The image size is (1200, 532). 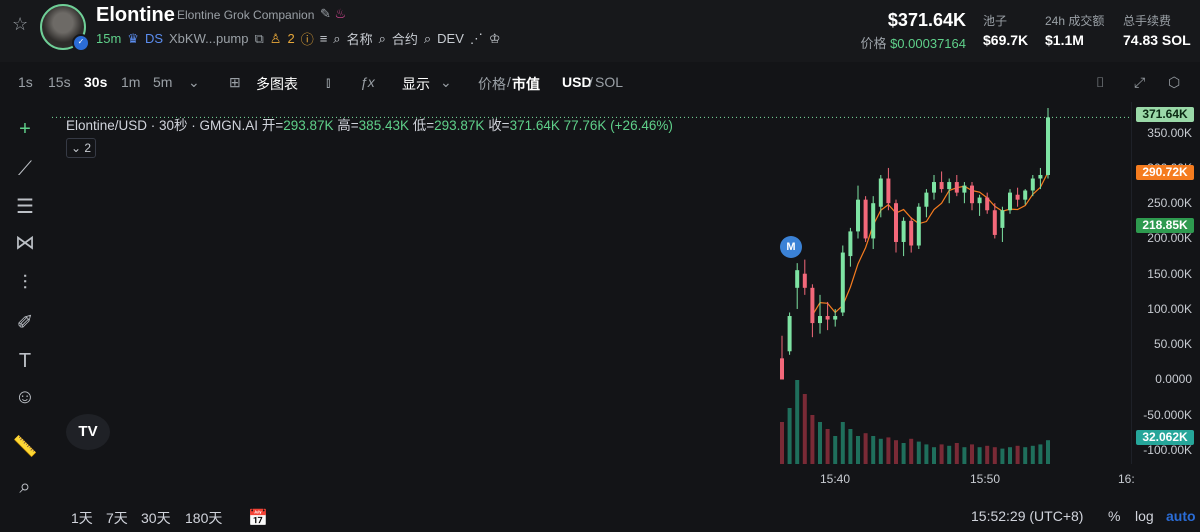 What do you see at coordinates (82, 518) in the screenshot?
I see `range-1d: 1天` at bounding box center [82, 518].